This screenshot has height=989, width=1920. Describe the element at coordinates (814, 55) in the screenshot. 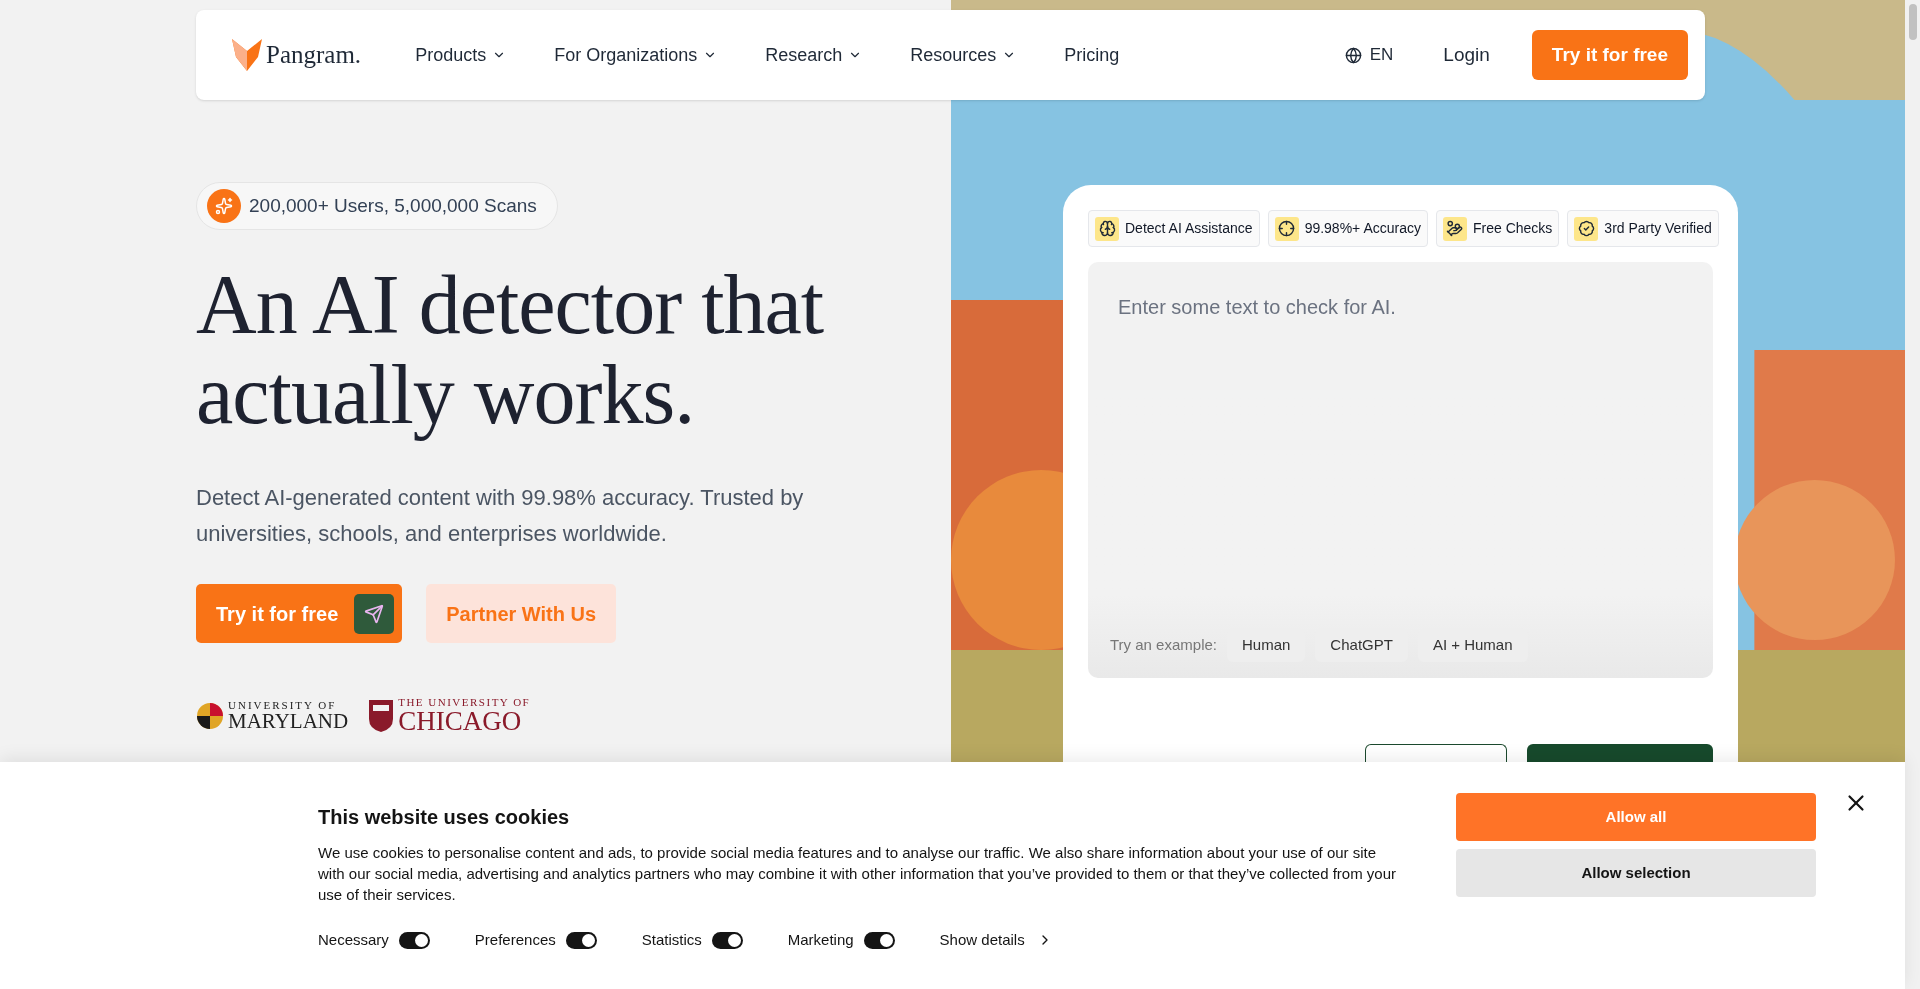

I see `nav-menu-item: Research` at that location.